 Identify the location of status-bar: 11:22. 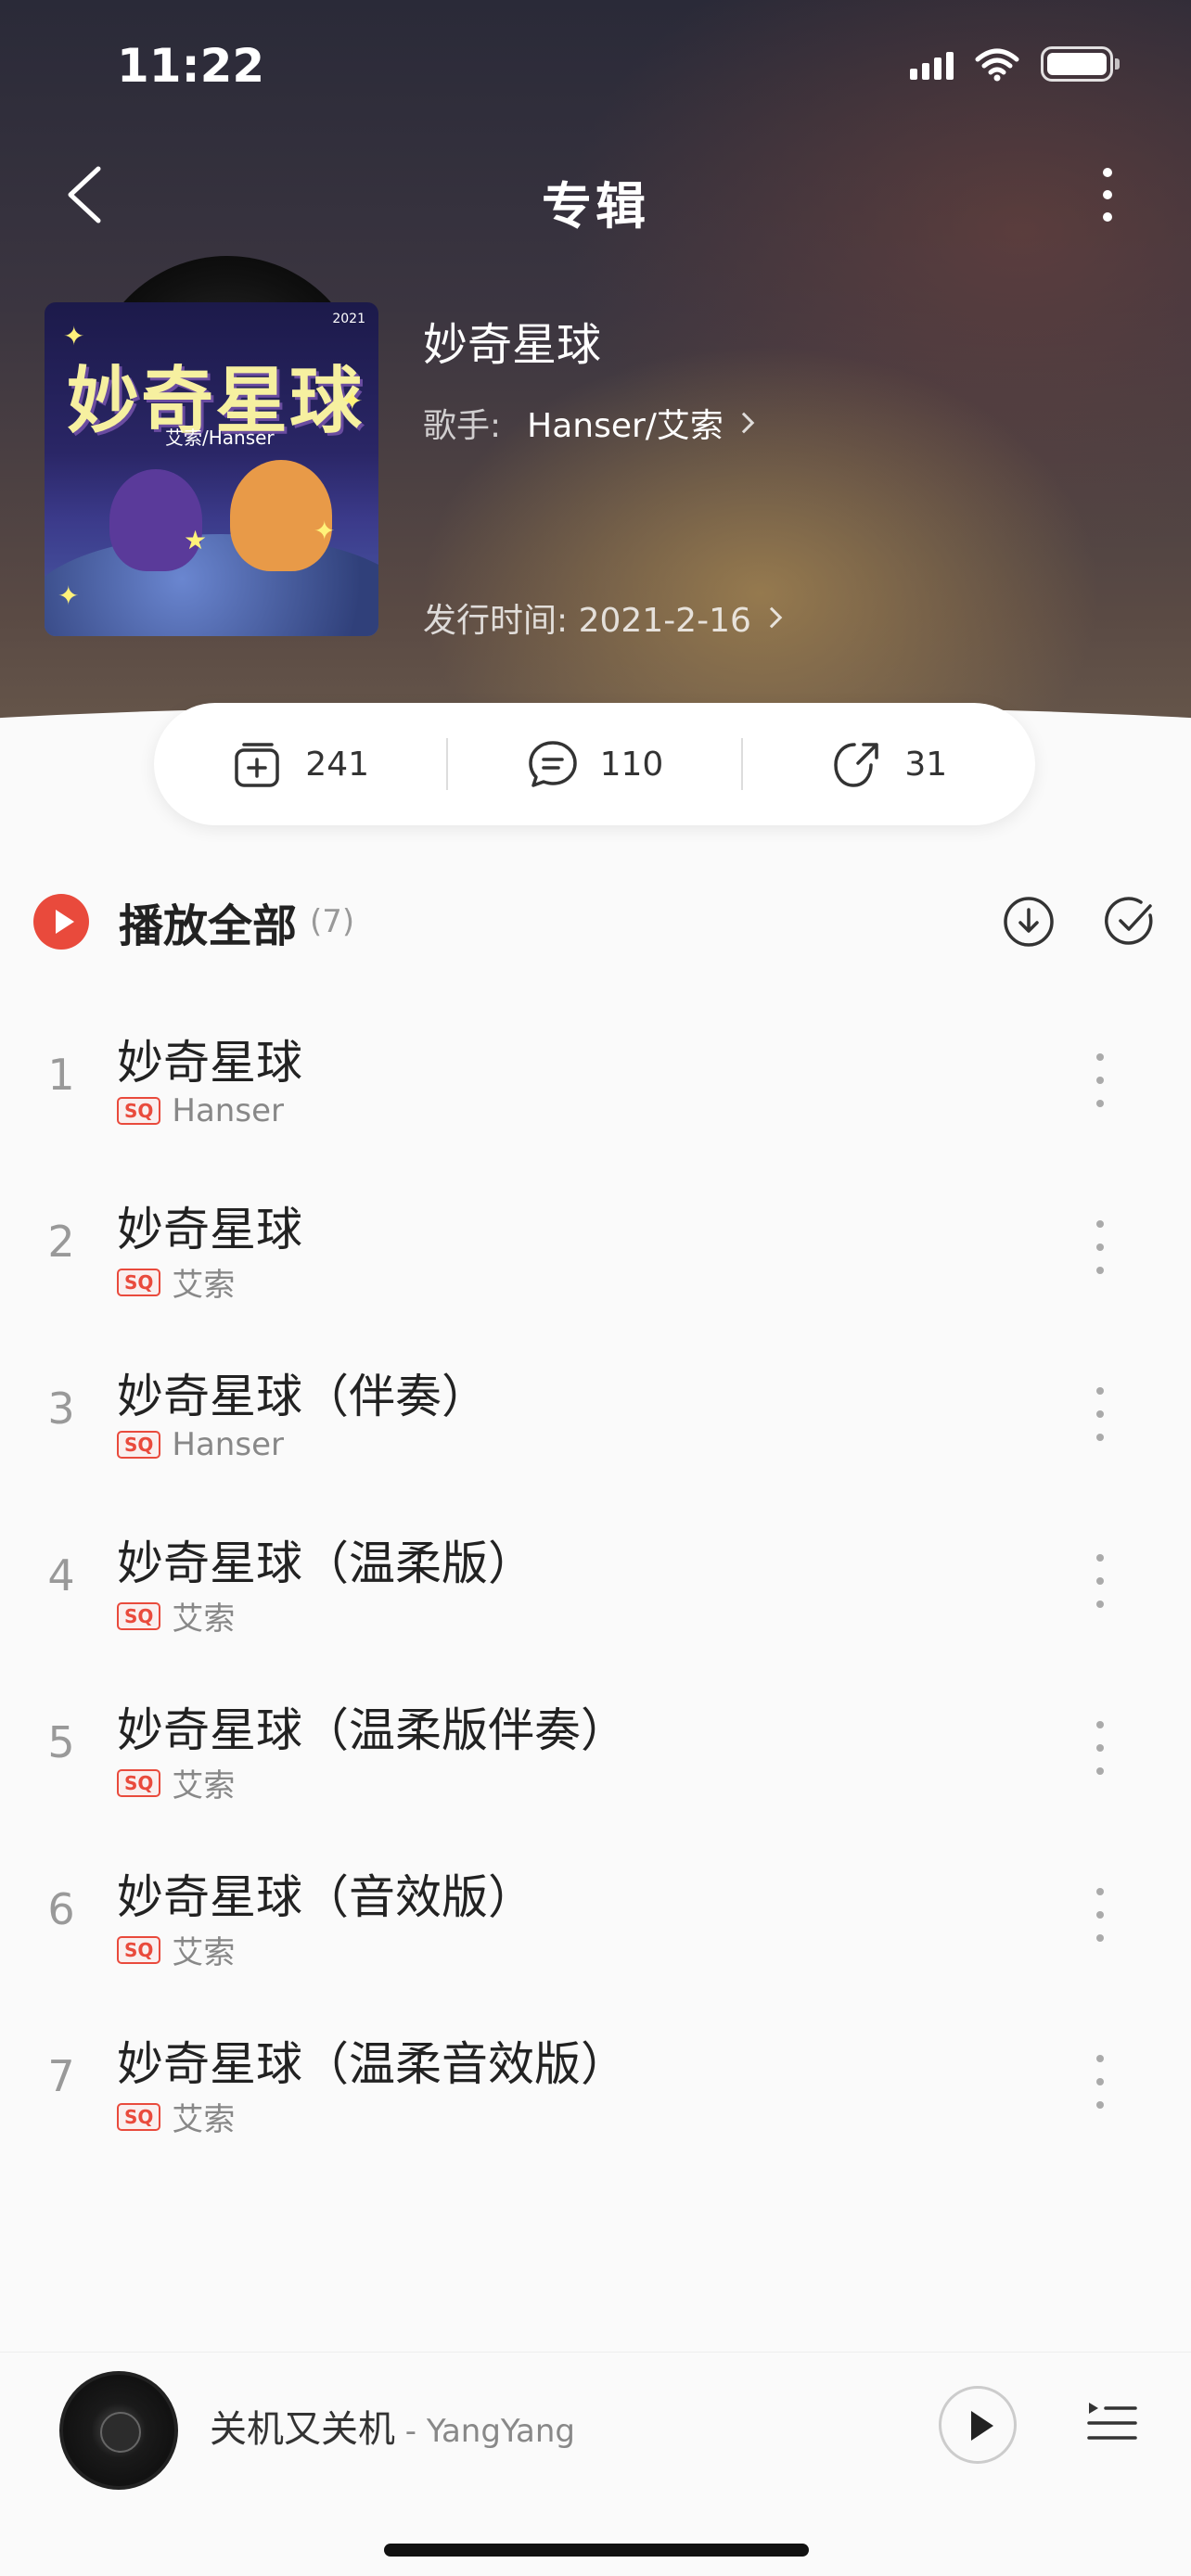
(595, 65).